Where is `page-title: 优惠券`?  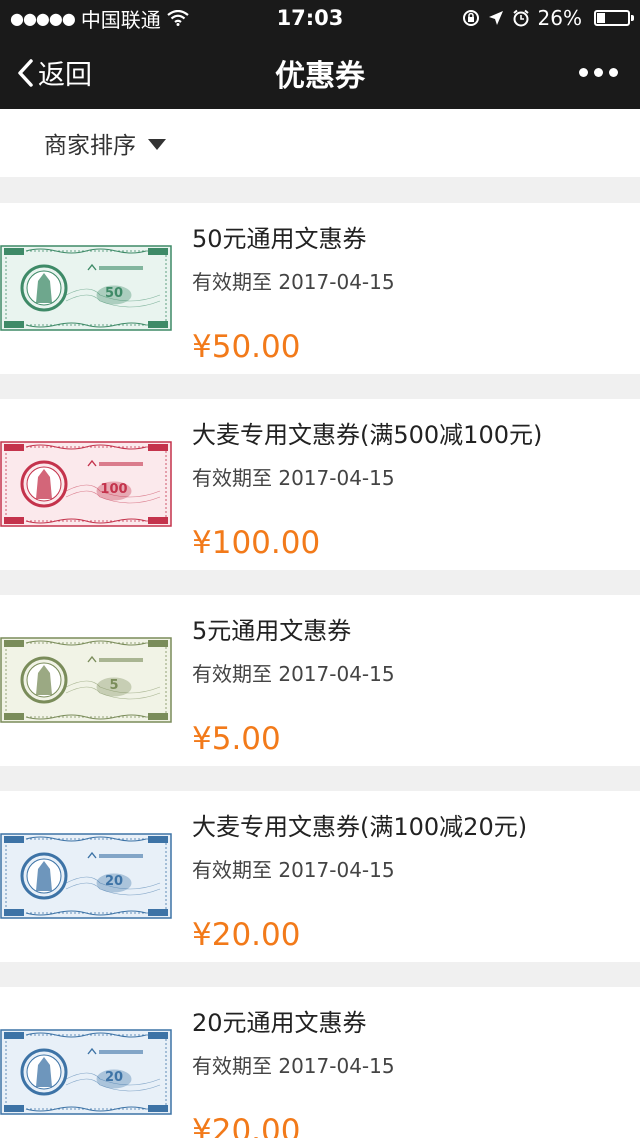 page-title: 优惠券 is located at coordinates (320, 76).